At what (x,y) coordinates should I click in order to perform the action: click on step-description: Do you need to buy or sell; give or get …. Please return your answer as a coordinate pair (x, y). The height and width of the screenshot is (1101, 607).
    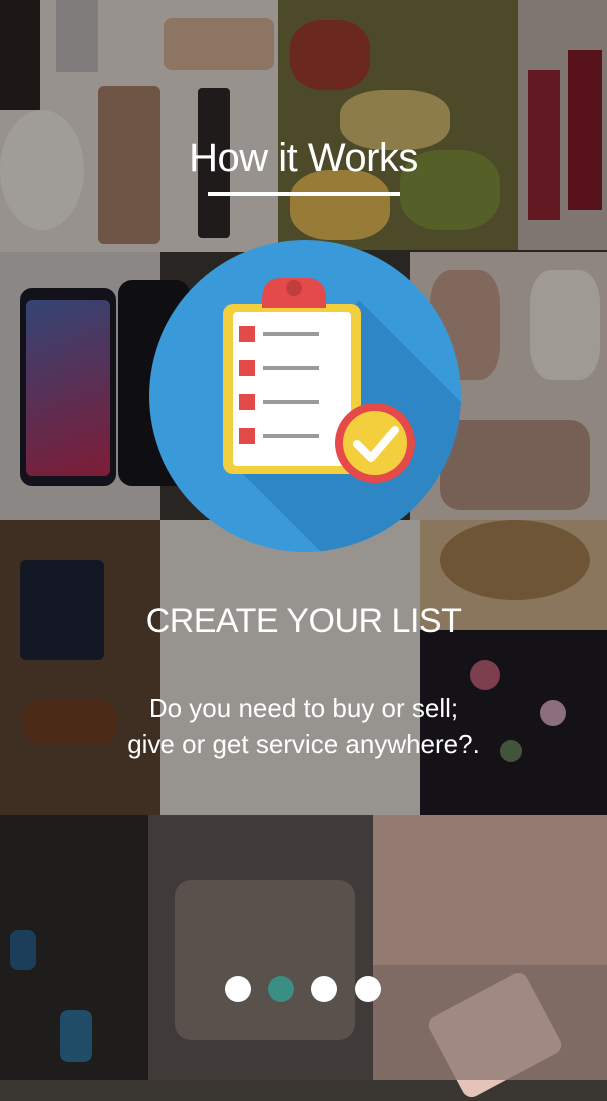
    Looking at the image, I should click on (303, 726).